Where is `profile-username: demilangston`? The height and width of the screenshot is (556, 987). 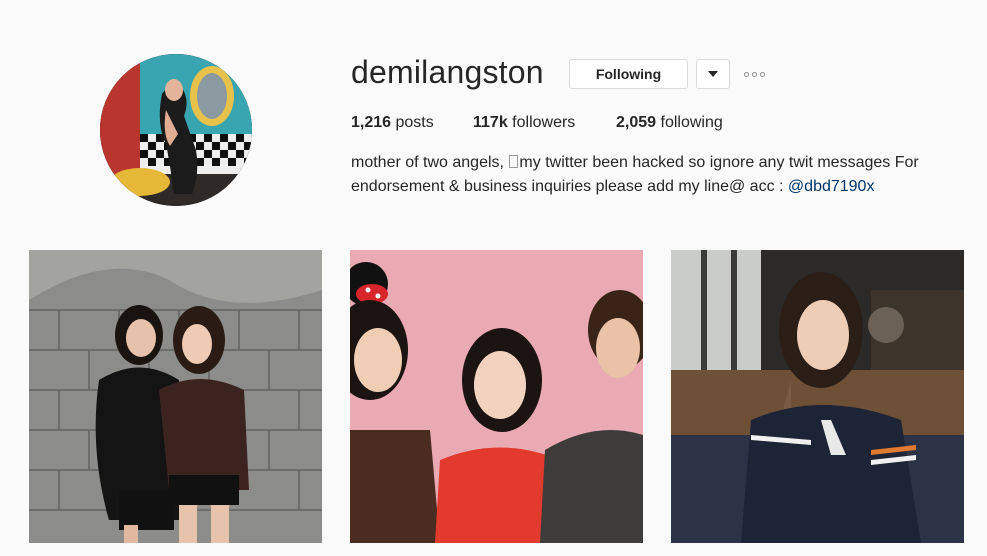
profile-username: demilangston is located at coordinates (447, 72).